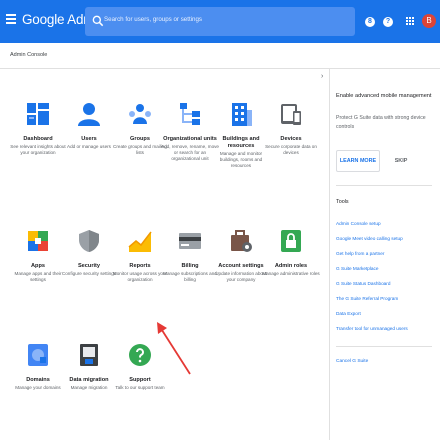 The height and width of the screenshot is (440, 440). Describe the element at coordinates (370, 22) in the screenshot. I see `notifications-icon: 8` at that location.